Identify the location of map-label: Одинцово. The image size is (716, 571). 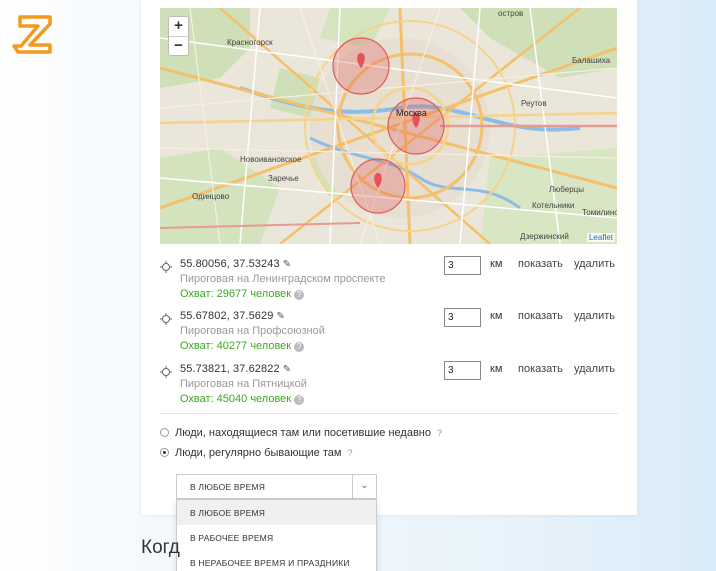
(211, 196).